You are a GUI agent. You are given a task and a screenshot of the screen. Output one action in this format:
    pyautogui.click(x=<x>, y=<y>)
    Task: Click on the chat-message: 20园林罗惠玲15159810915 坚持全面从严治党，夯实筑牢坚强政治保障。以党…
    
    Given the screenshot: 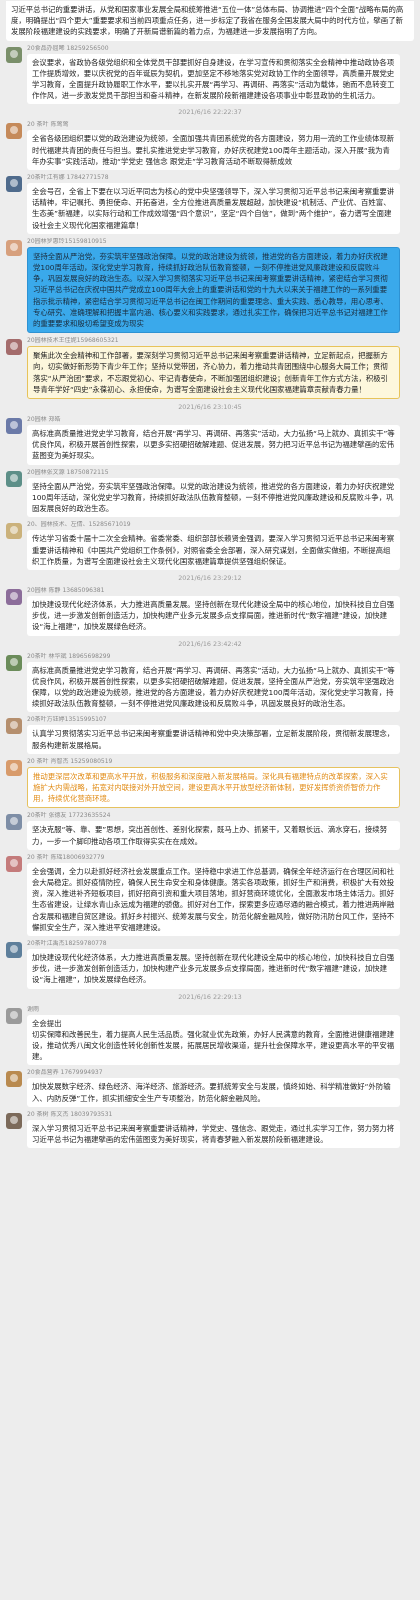 What is the action you would take?
    pyautogui.click(x=210, y=285)
    